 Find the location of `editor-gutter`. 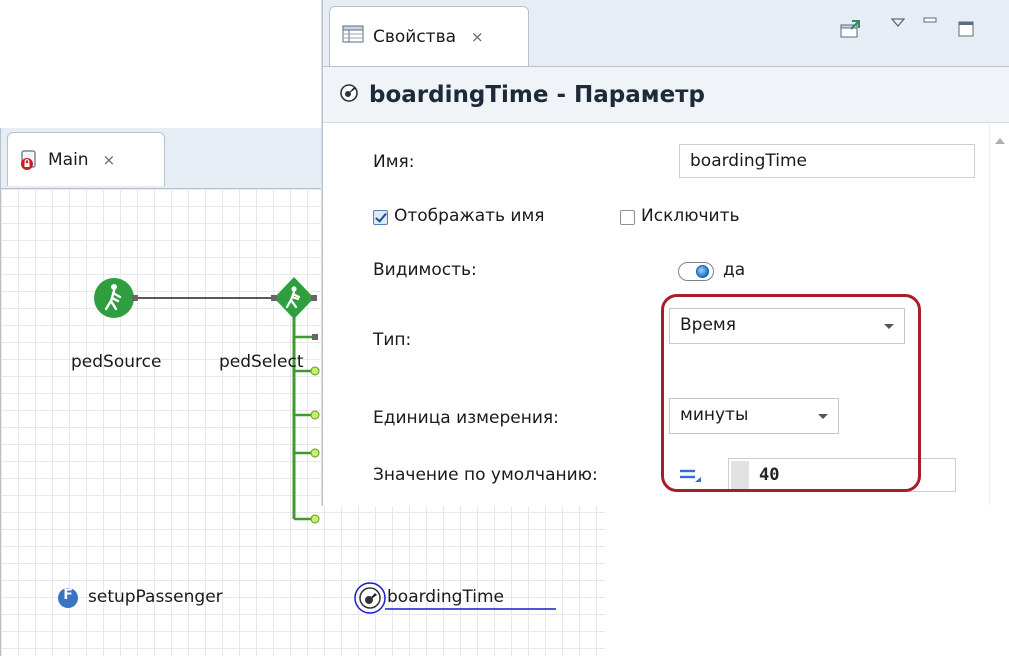

editor-gutter is located at coordinates (740, 475).